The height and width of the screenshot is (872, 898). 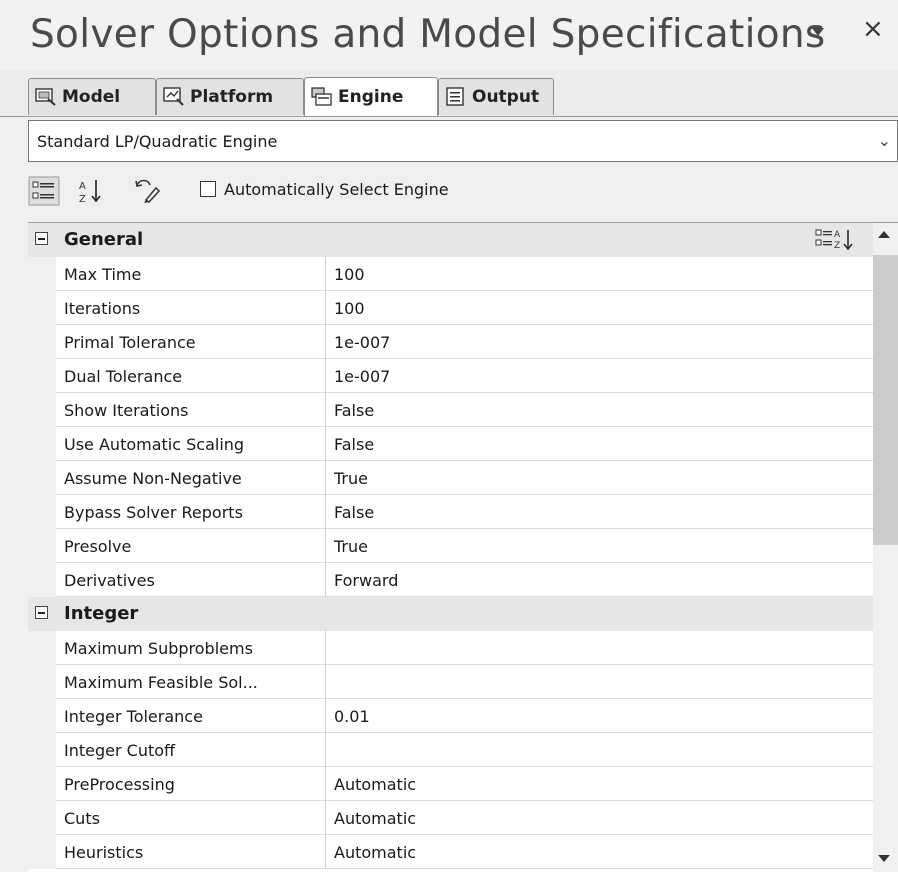 I want to click on property-row: Dual Tolerance 1e-007, so click(x=450, y=376).